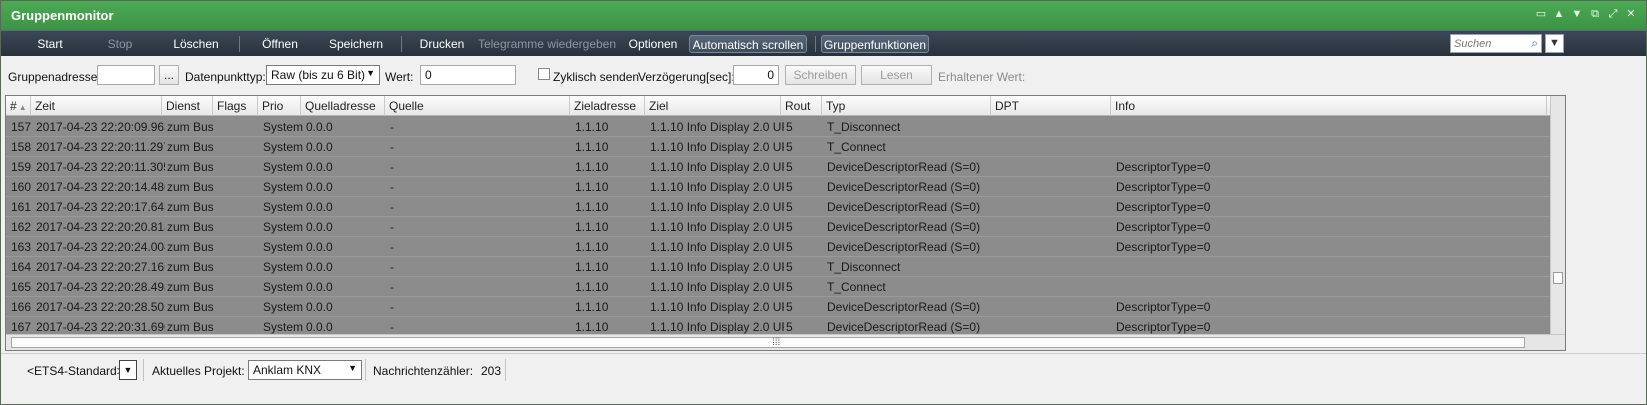 This screenshot has width=1647, height=405. I want to click on cell-num: 165, so click(21, 287).